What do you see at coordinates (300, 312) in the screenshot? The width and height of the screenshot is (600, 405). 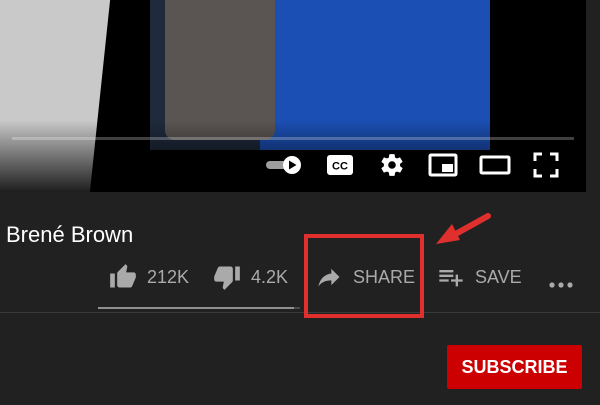 I see `section-divider` at bounding box center [300, 312].